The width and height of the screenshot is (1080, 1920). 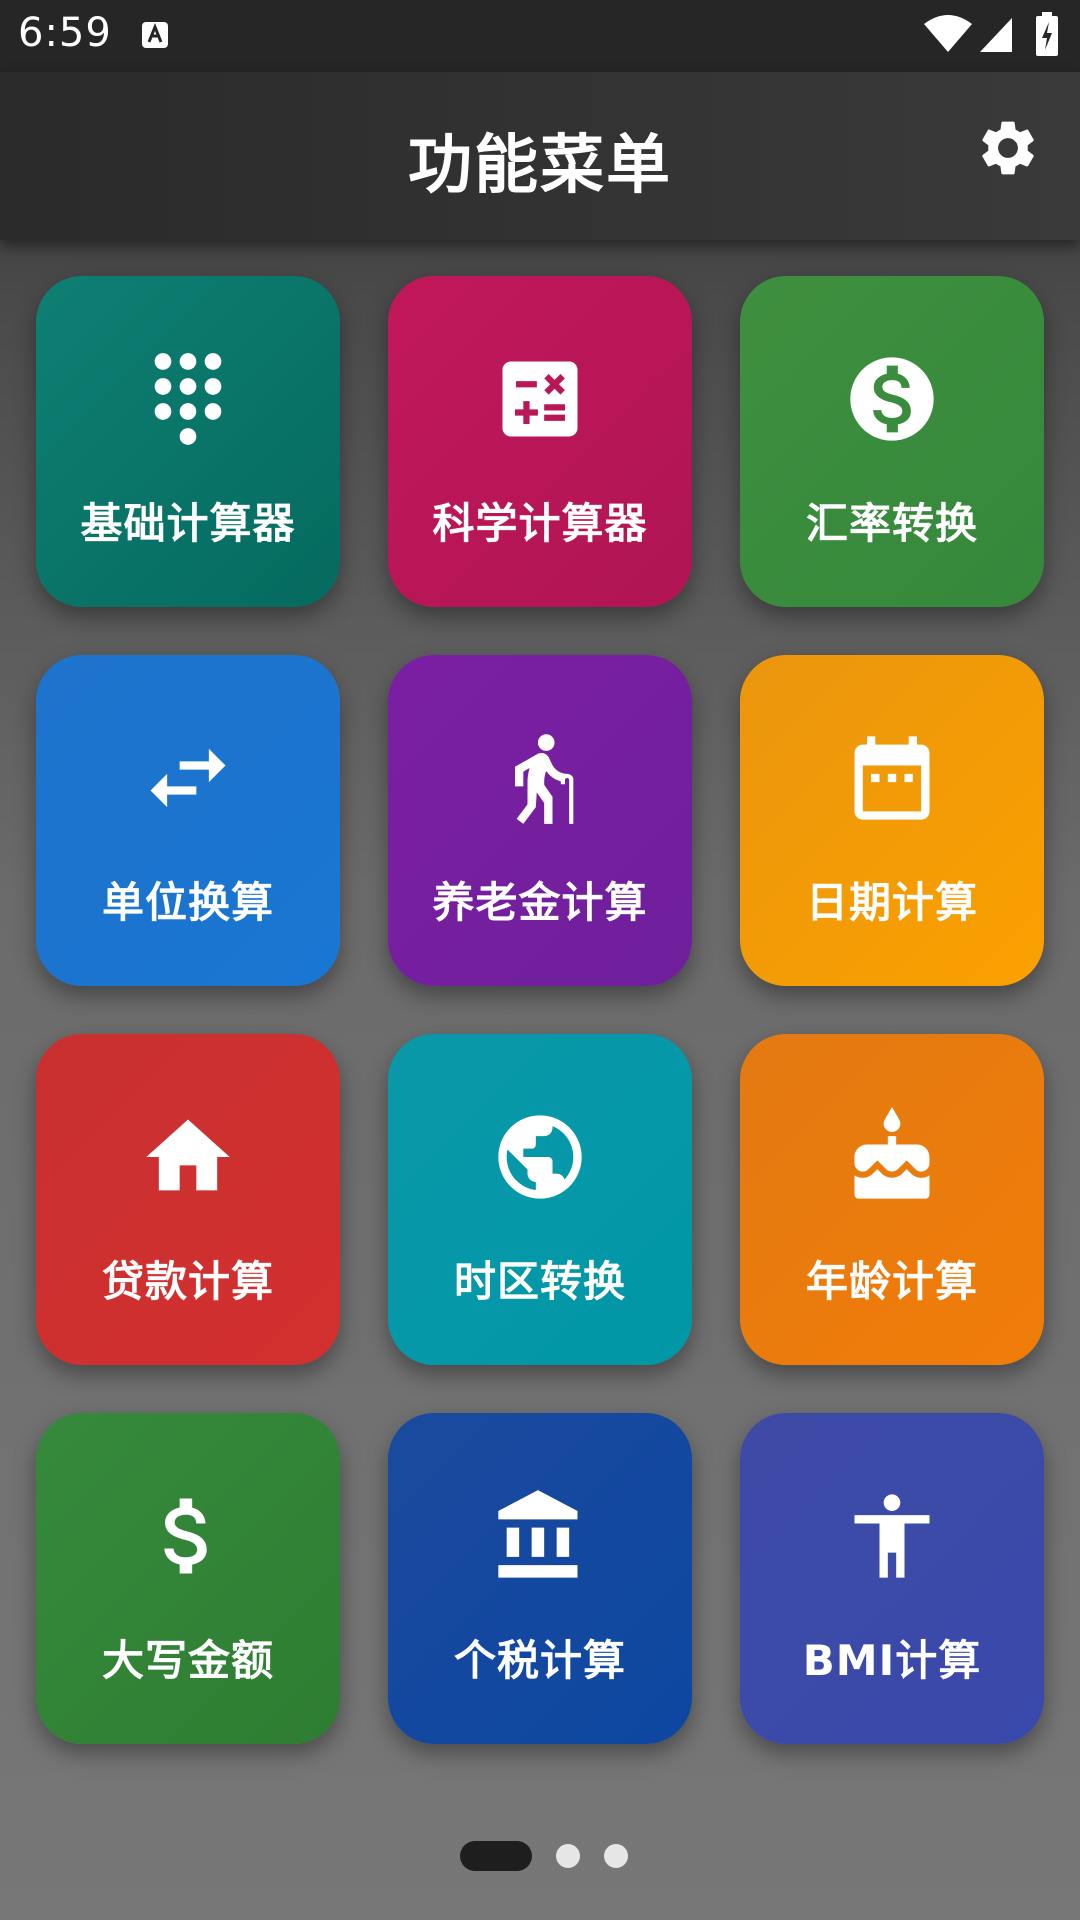 I want to click on tile-label: 个税计算, so click(x=539, y=1660).